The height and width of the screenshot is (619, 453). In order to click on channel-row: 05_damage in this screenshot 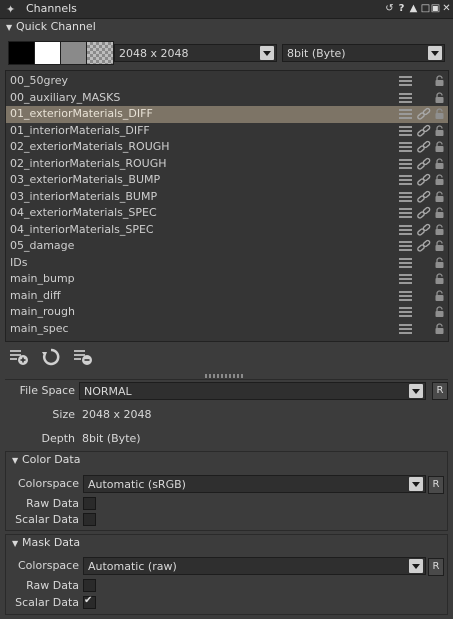, I will do `click(227, 246)`.